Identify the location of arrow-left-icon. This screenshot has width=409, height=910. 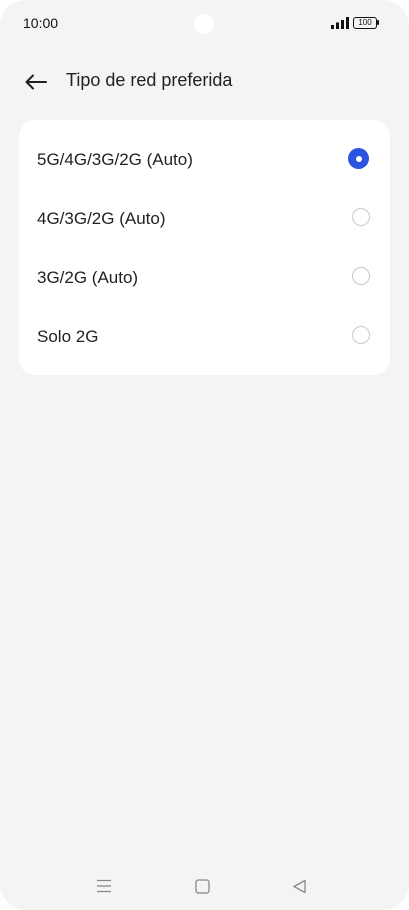
(36, 82).